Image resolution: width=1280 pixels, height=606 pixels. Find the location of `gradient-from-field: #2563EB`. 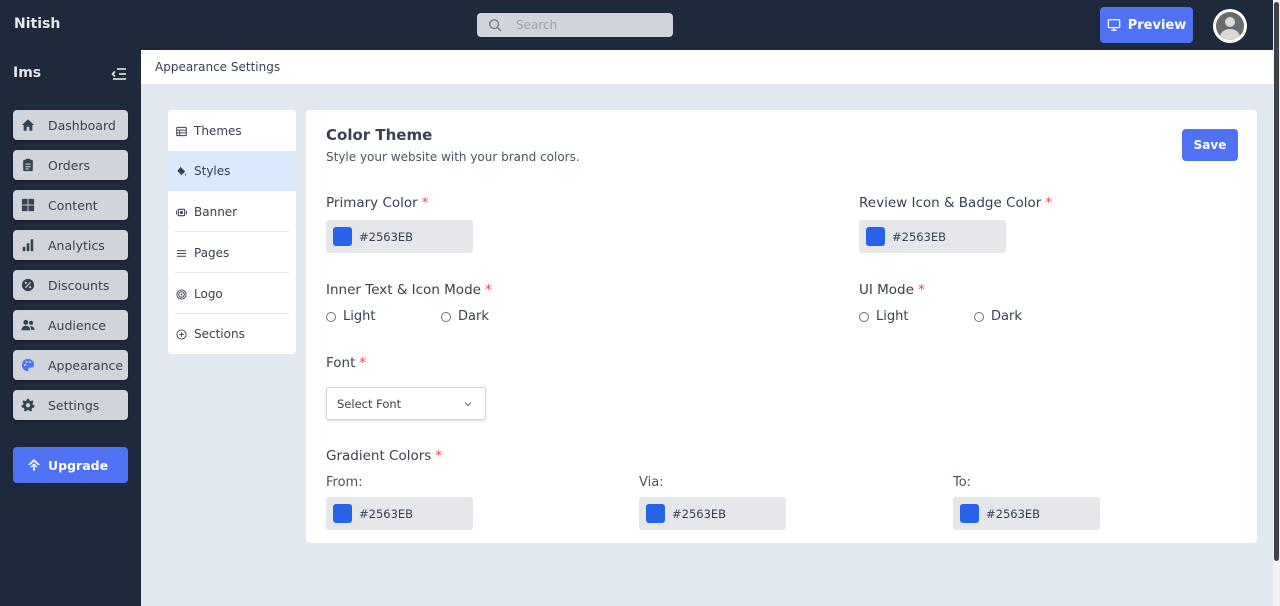

gradient-from-field: #2563EB is located at coordinates (399, 513).